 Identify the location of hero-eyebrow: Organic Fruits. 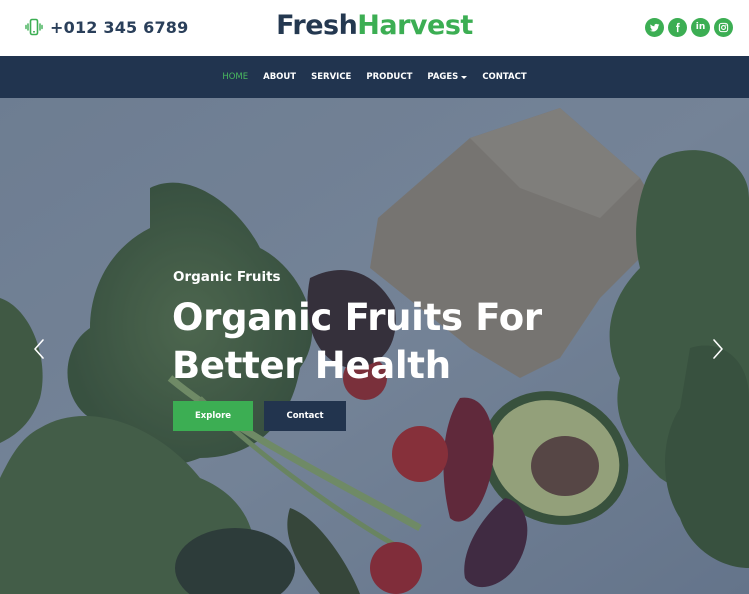
(227, 277).